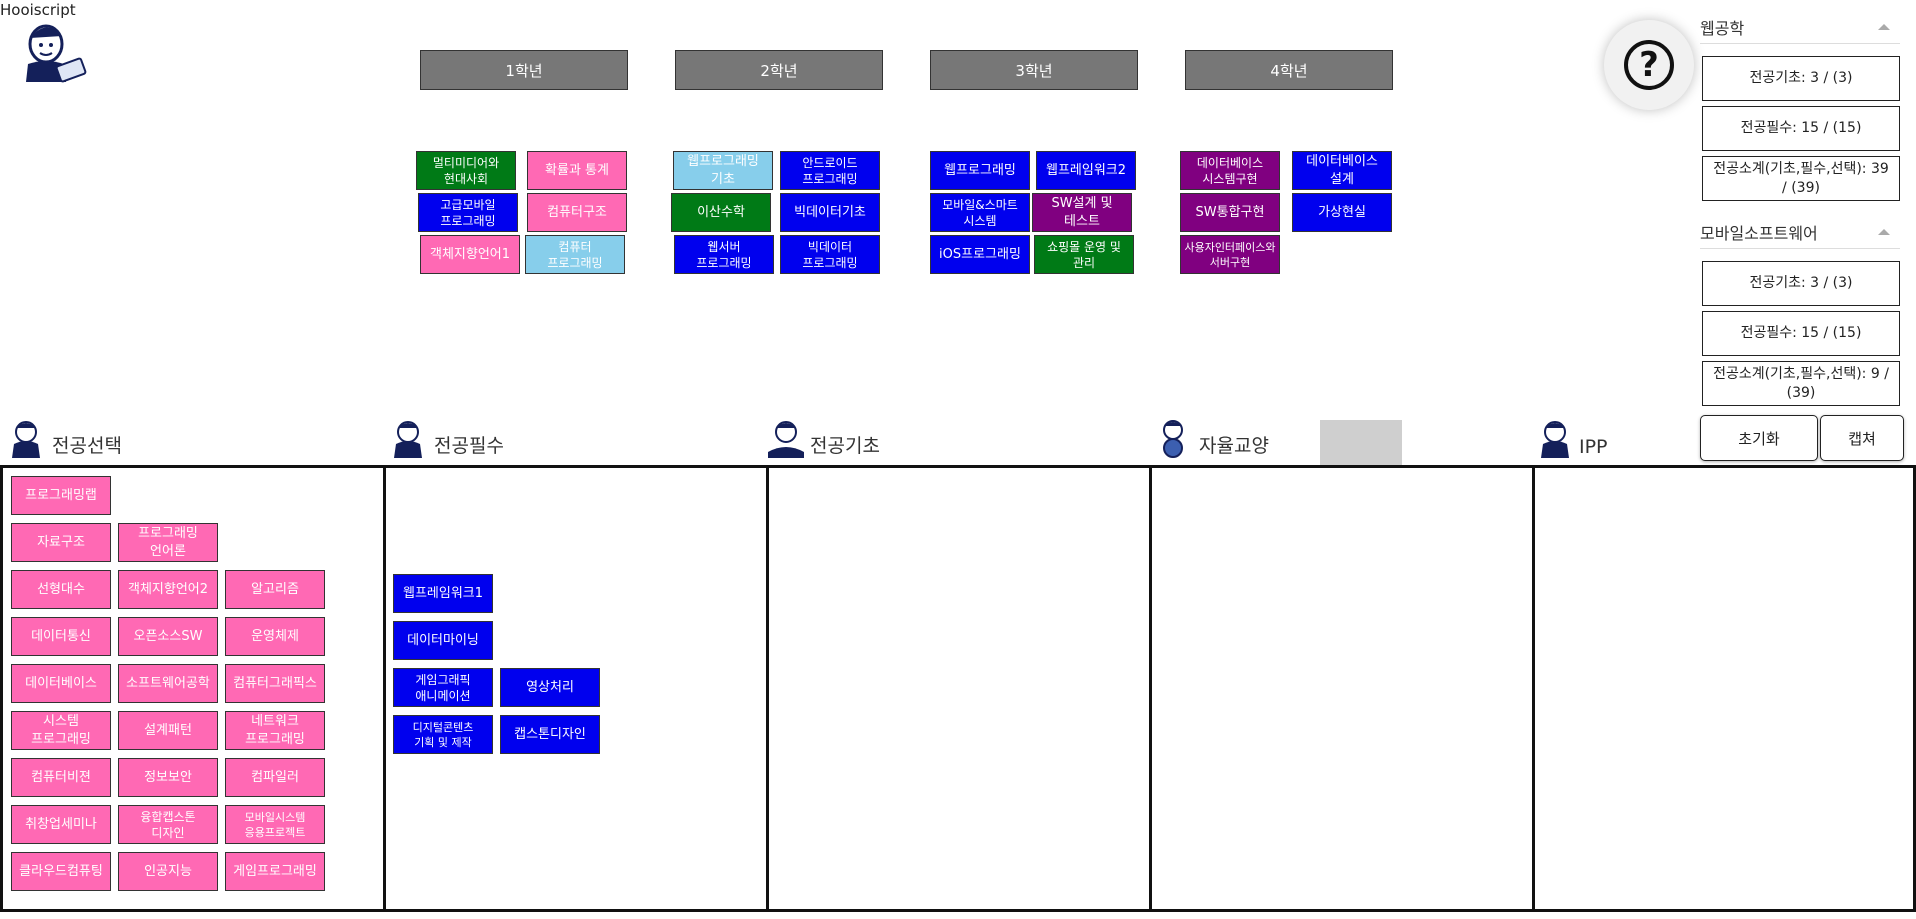 The height and width of the screenshot is (919, 1916). What do you see at coordinates (1759, 233) in the screenshot?
I see `track-name: 모바일소프트웨어` at bounding box center [1759, 233].